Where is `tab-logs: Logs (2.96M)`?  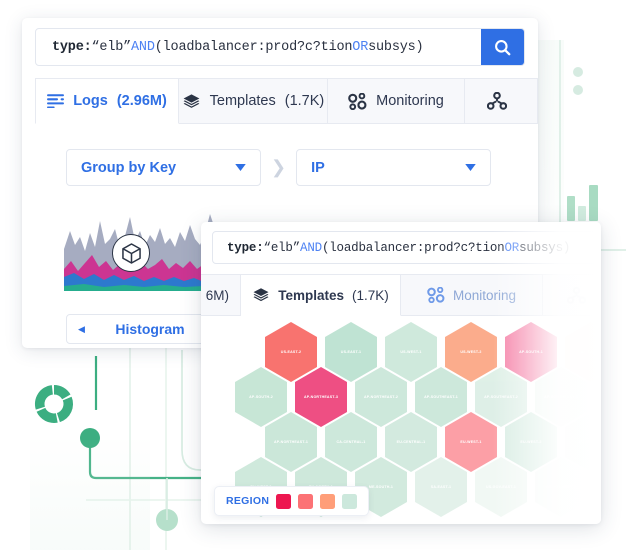 tab-logs: Logs (2.96M) is located at coordinates (107, 101).